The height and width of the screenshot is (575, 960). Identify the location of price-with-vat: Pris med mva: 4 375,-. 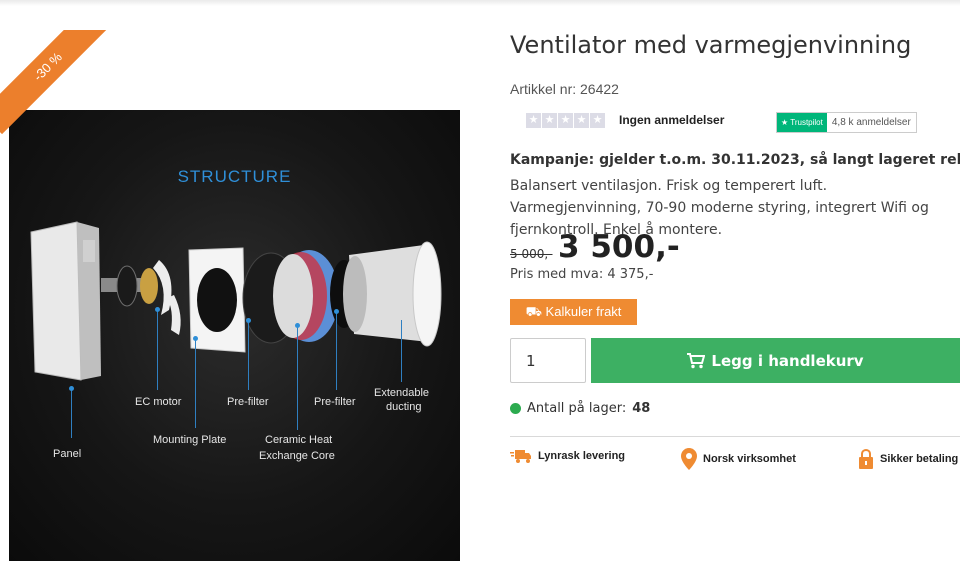
(582, 274).